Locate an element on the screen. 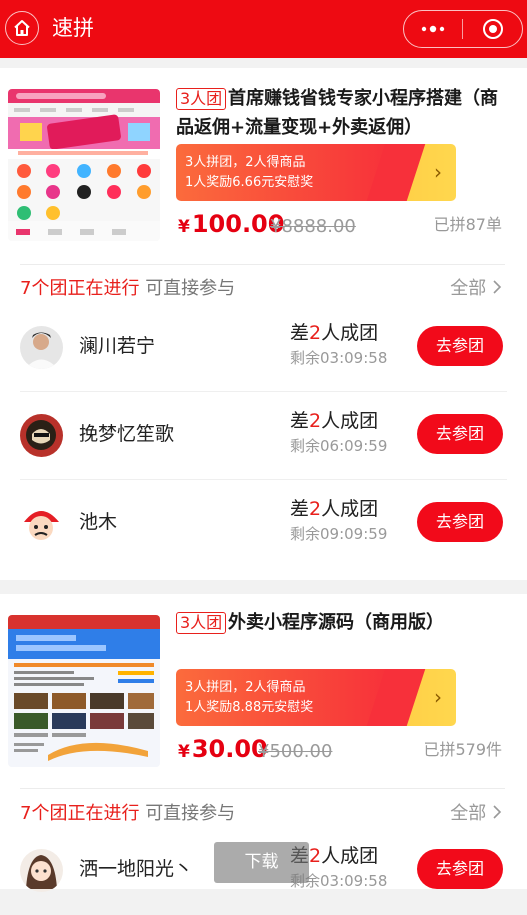 The image size is (527, 915). sold-count: 已拼579件 is located at coordinates (462, 749).